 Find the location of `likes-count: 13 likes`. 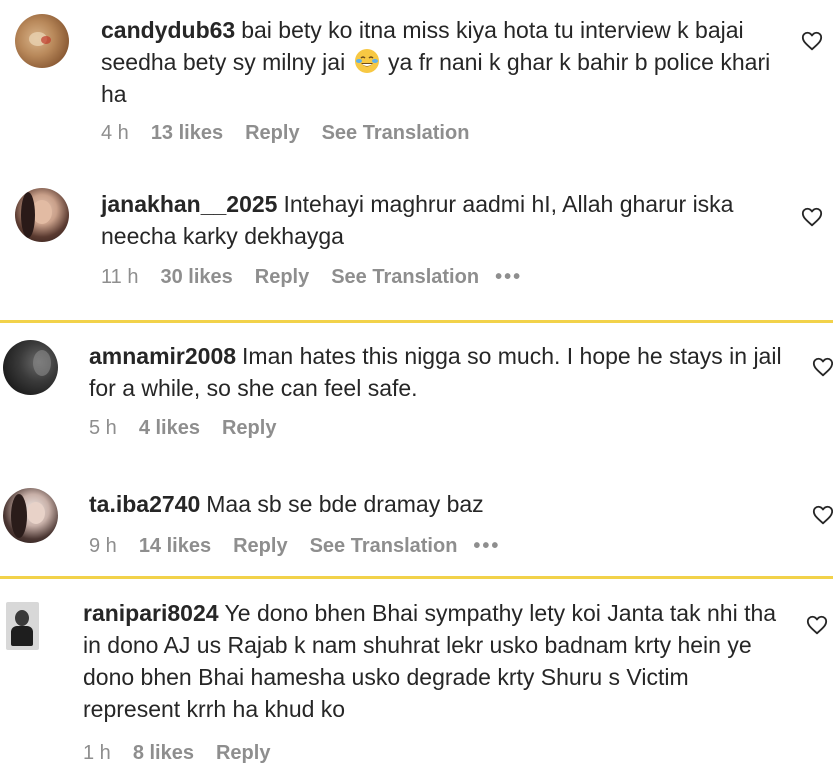

likes-count: 13 likes is located at coordinates (187, 133).